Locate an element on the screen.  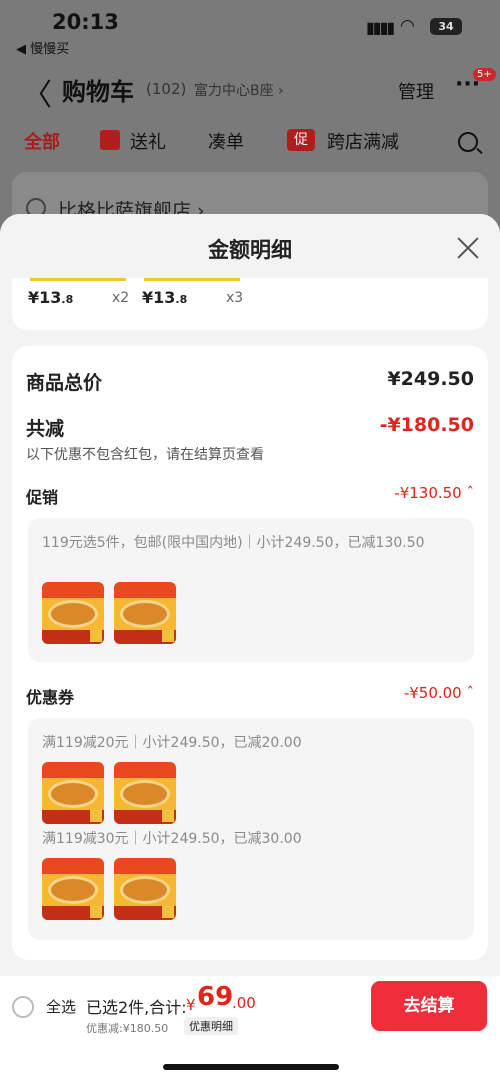
tab-all: 全部 is located at coordinates (42, 141).